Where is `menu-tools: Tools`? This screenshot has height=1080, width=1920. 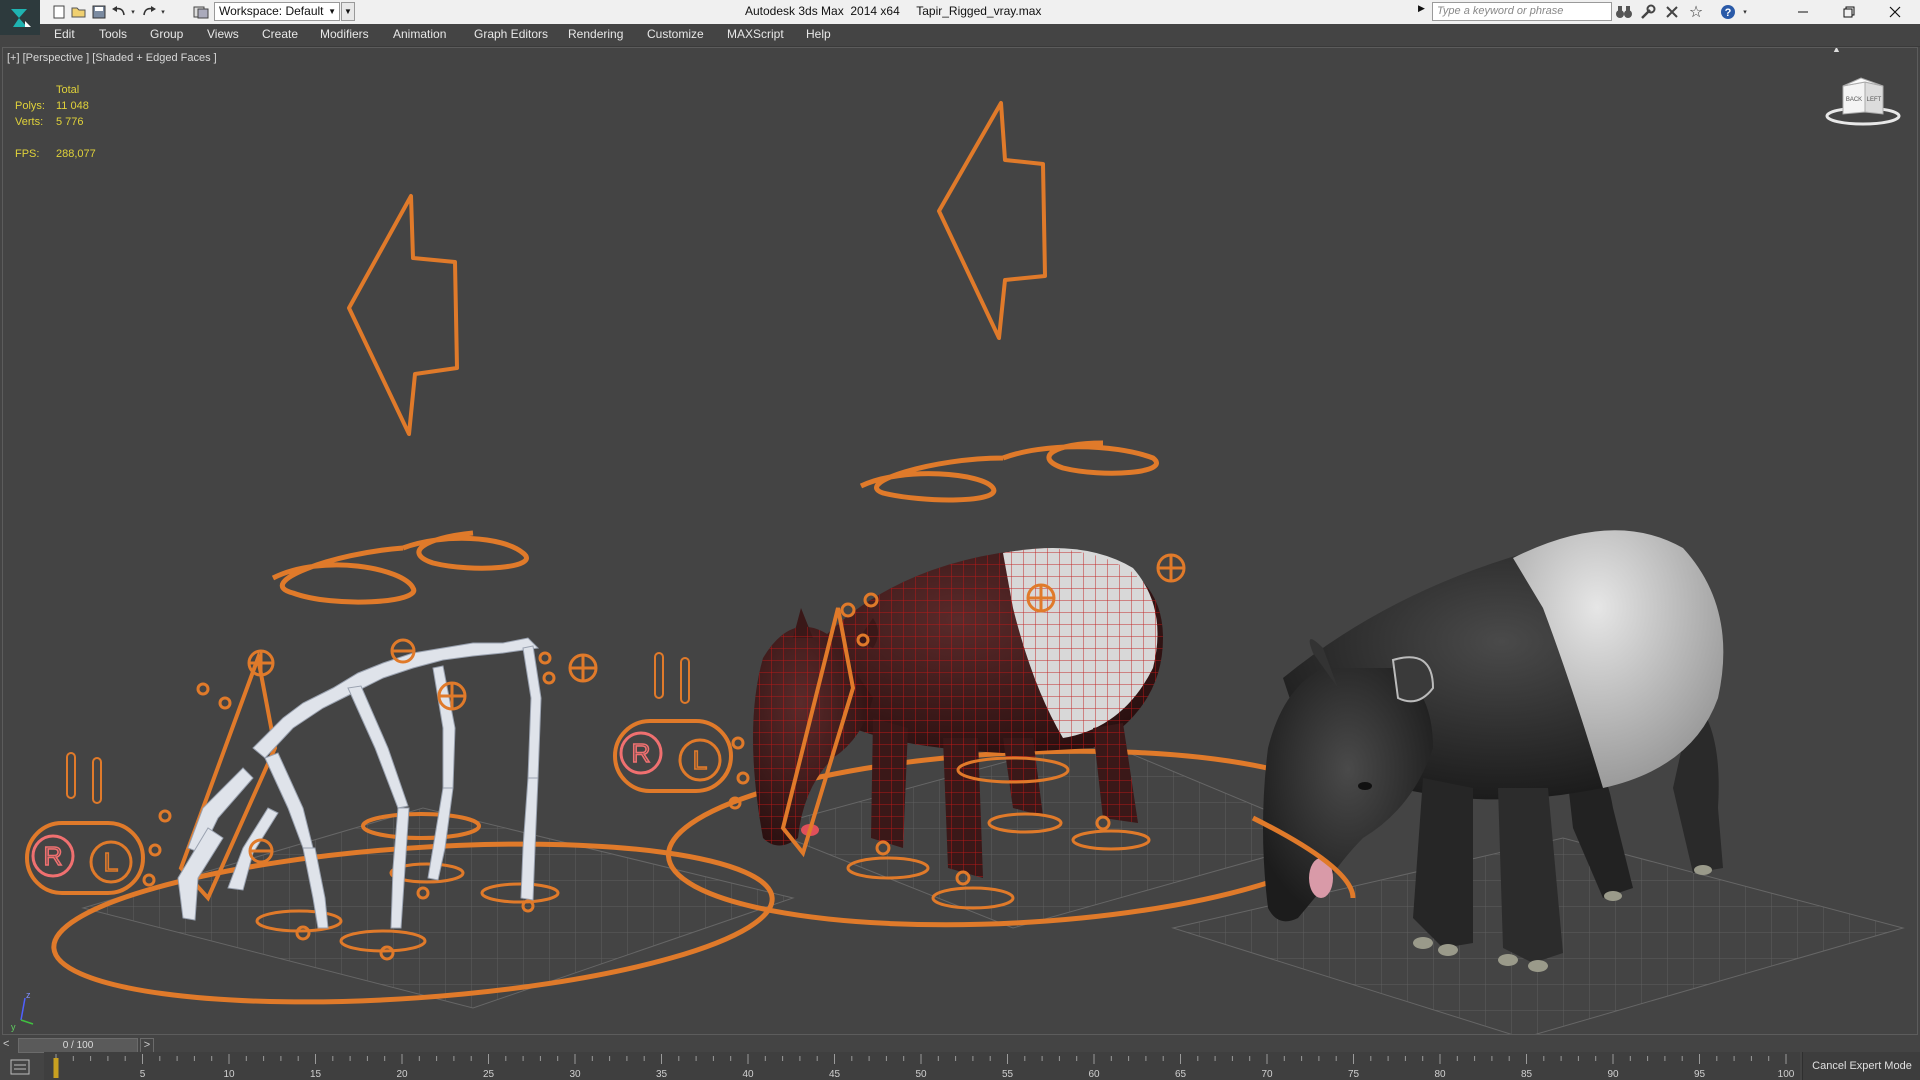
menu-tools: Tools is located at coordinates (113, 34).